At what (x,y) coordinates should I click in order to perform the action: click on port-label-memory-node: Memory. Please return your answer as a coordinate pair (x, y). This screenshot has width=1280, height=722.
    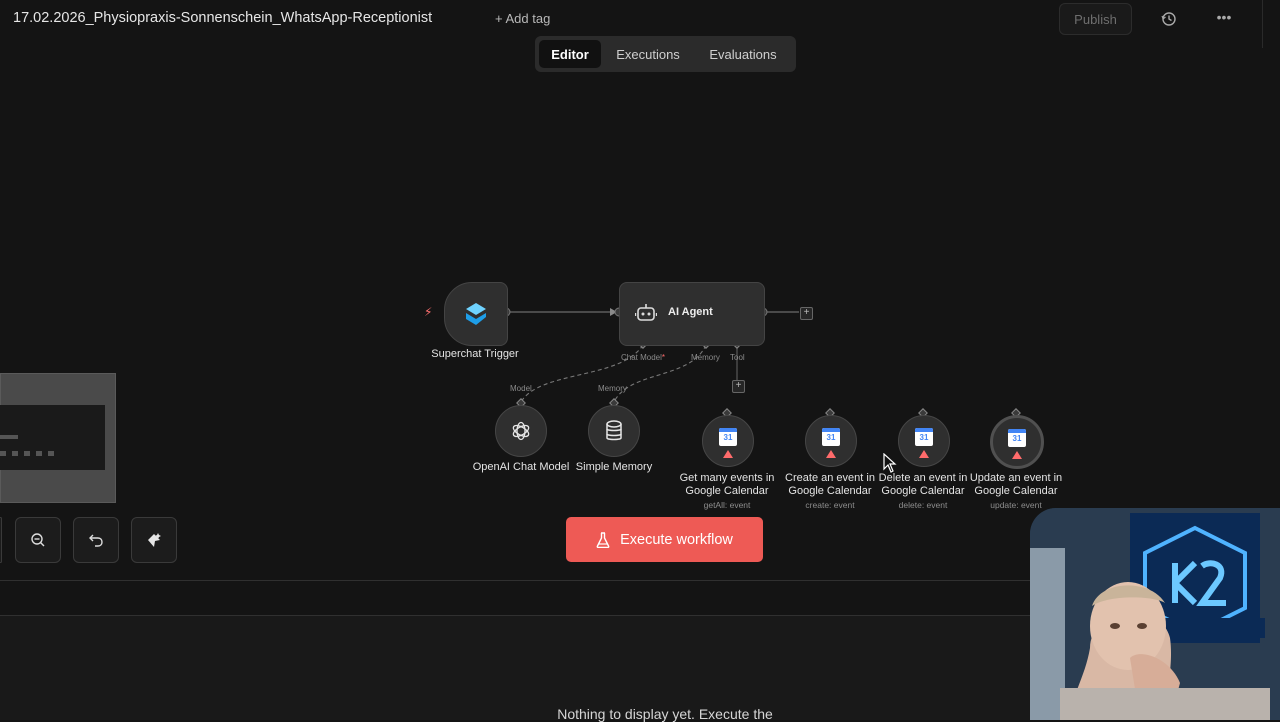
    Looking at the image, I should click on (612, 388).